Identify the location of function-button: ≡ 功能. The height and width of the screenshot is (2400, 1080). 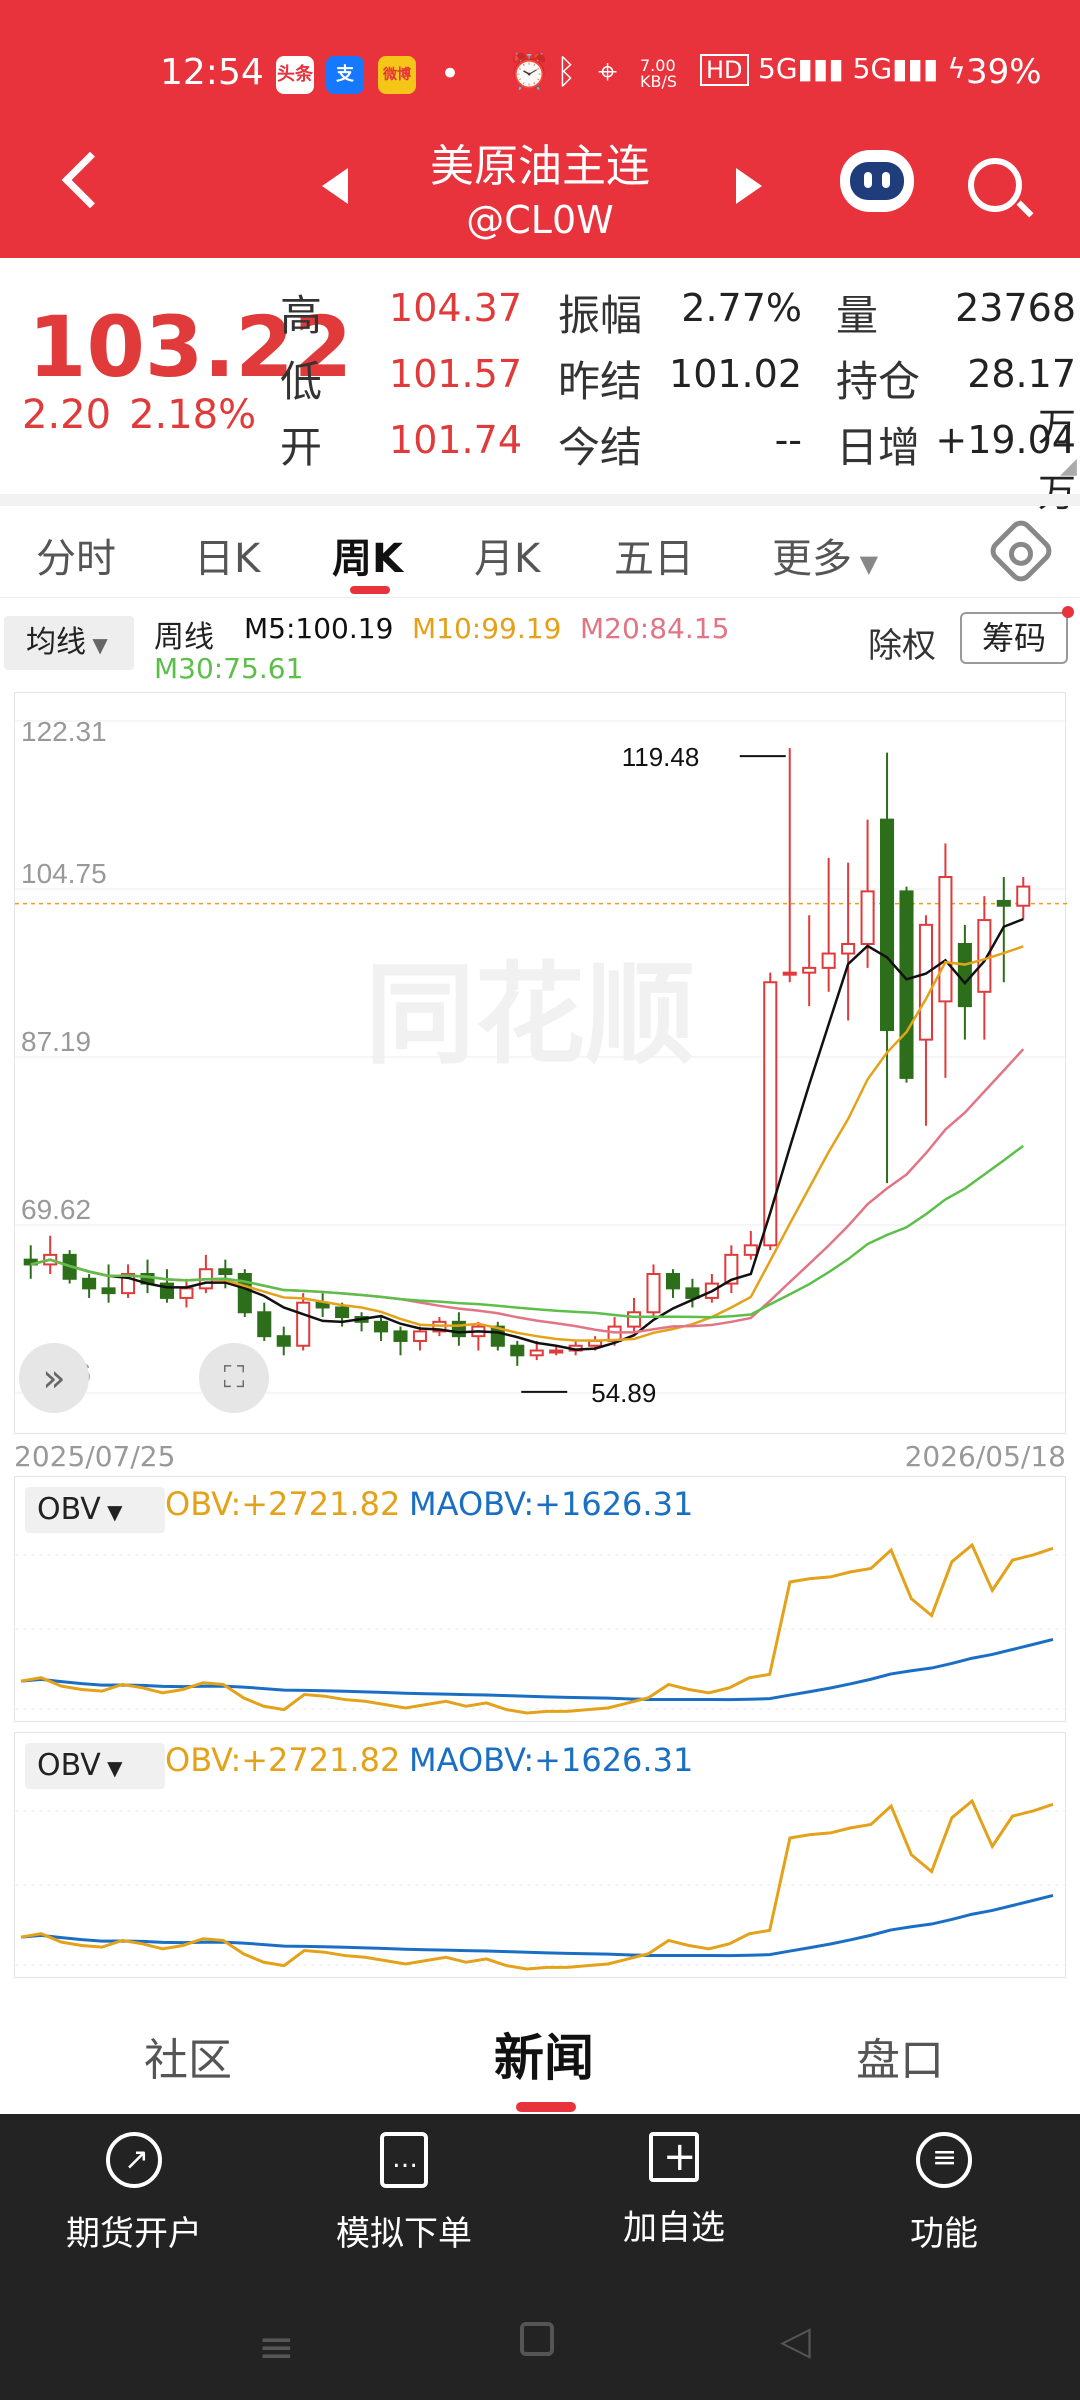
(944, 2193).